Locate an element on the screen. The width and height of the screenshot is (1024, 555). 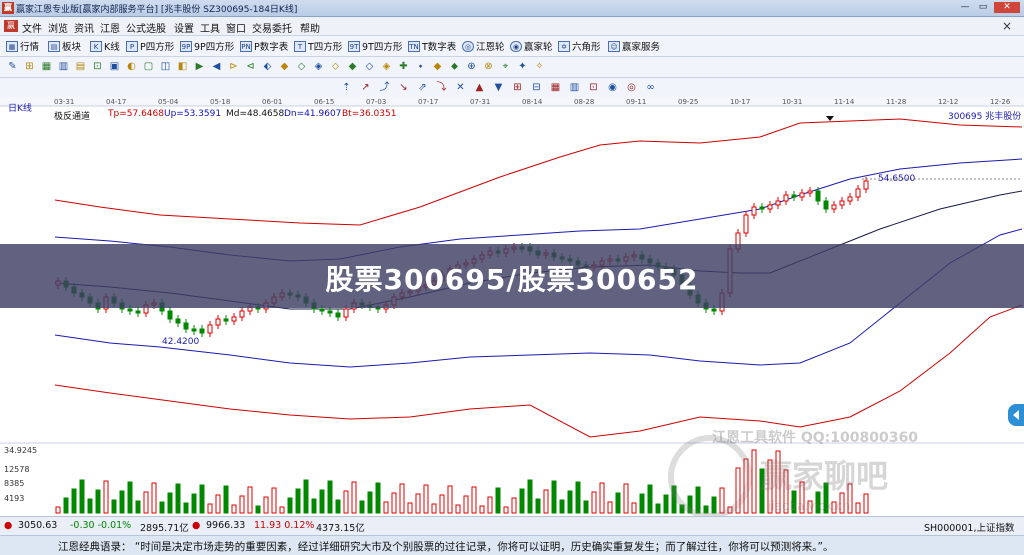
draw-tool-30-icon: ✦ is located at coordinates (522, 66).